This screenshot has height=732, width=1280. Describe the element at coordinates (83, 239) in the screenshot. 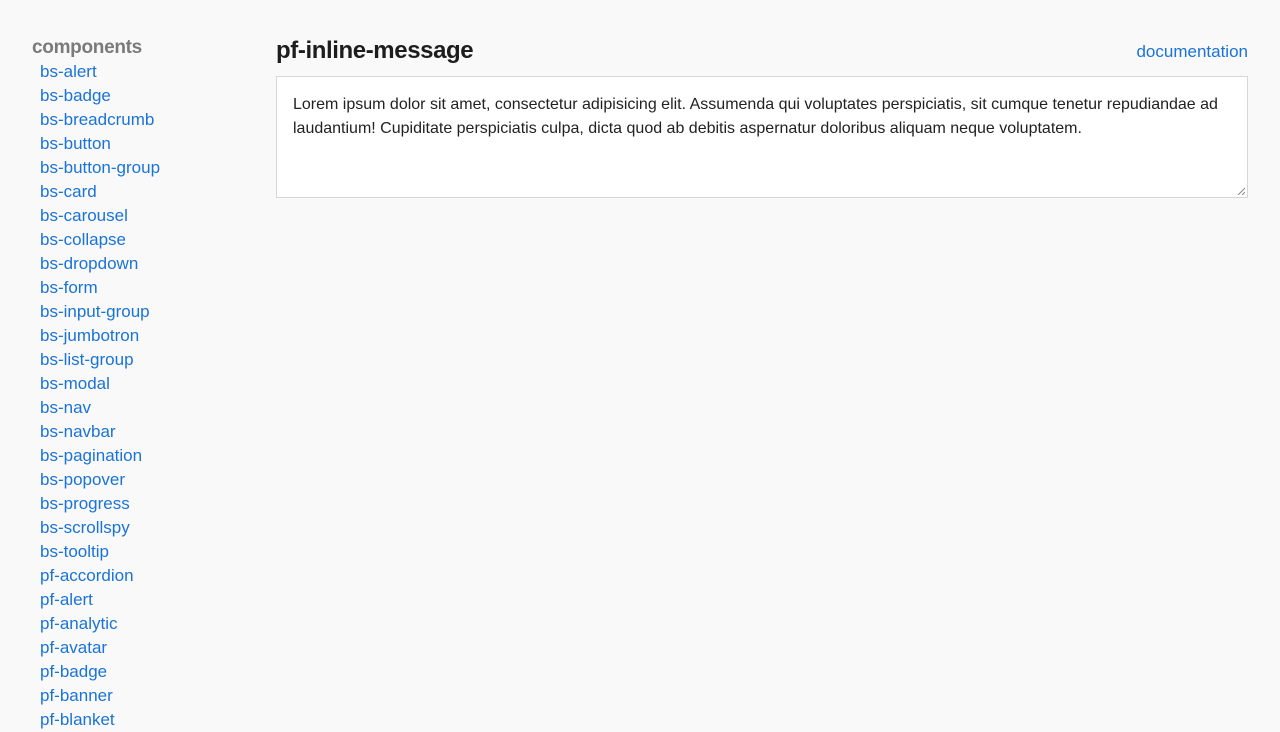

I see `sidebar-link-bs-collapse: bs-collapse` at that location.